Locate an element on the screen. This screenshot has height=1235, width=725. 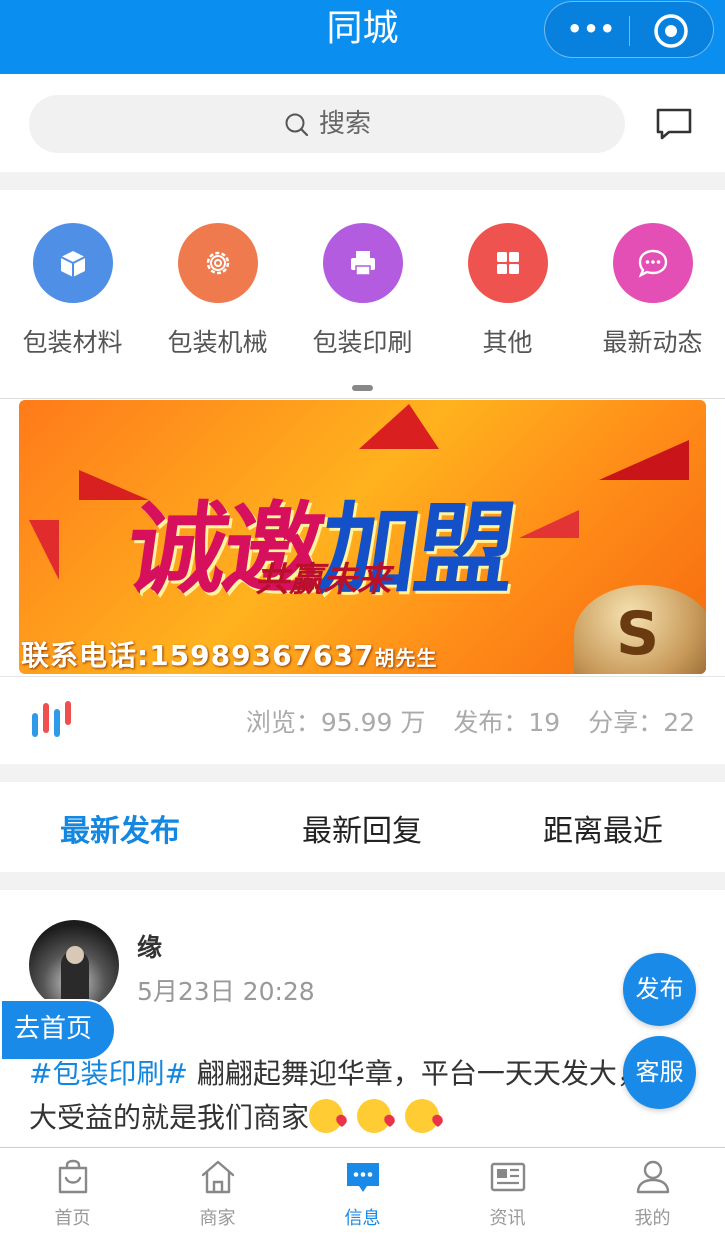
news-icon is located at coordinates (507, 1177).